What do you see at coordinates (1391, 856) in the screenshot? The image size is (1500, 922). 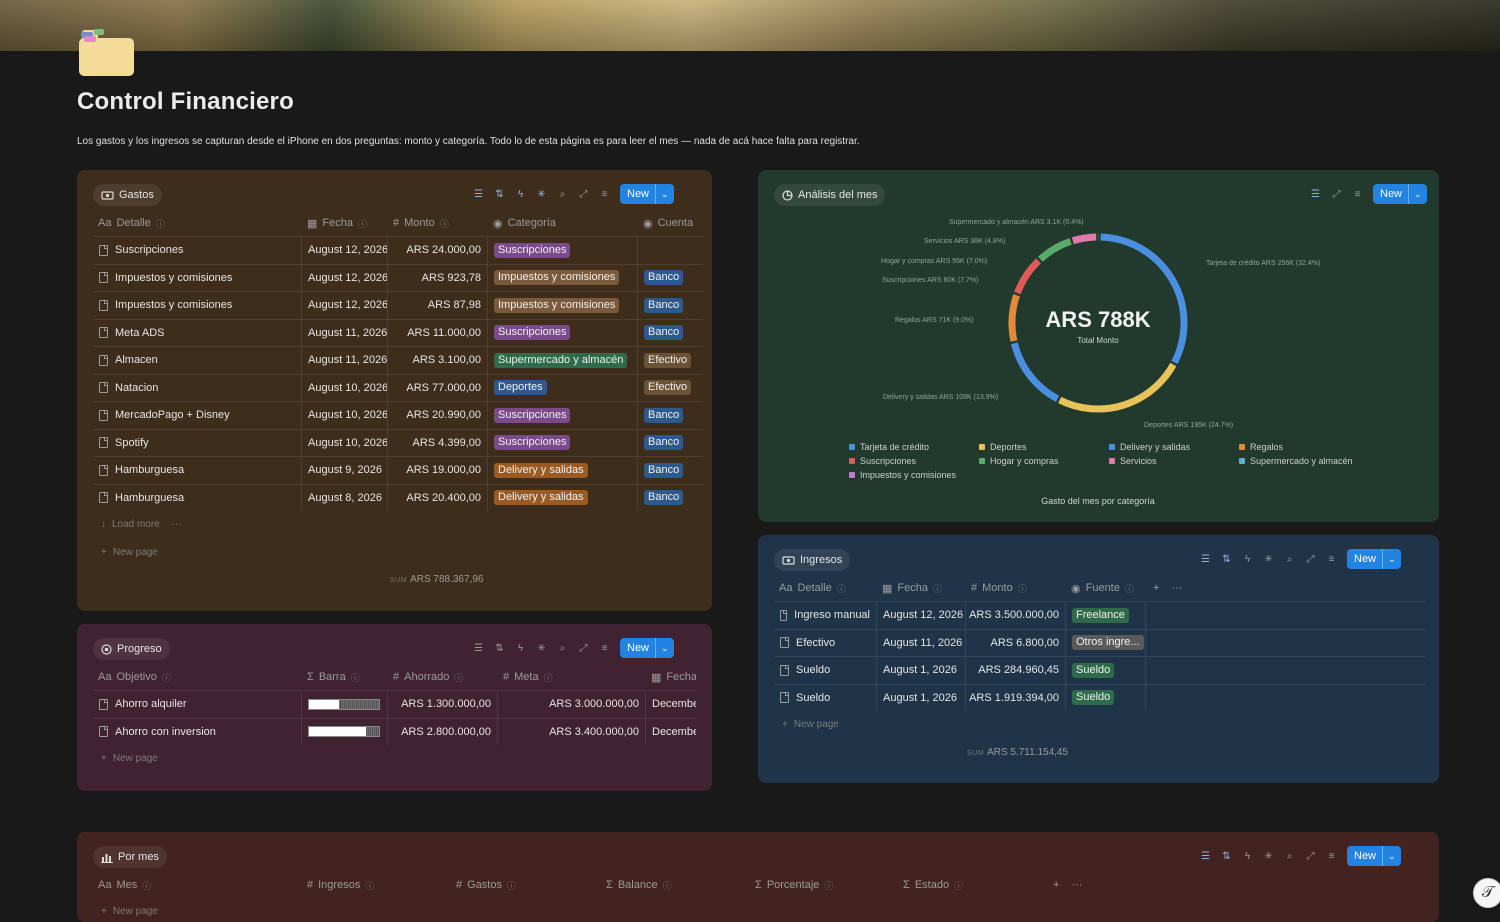 I see `chevron-down-icon: ⌄` at bounding box center [1391, 856].